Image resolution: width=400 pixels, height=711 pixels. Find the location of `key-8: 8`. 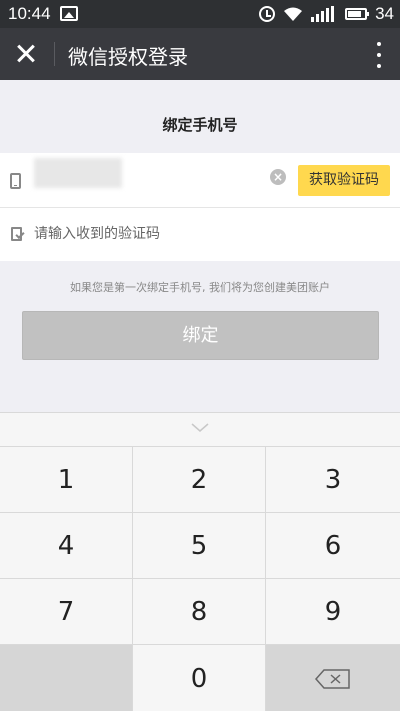

key-8: 8 is located at coordinates (199, 611).